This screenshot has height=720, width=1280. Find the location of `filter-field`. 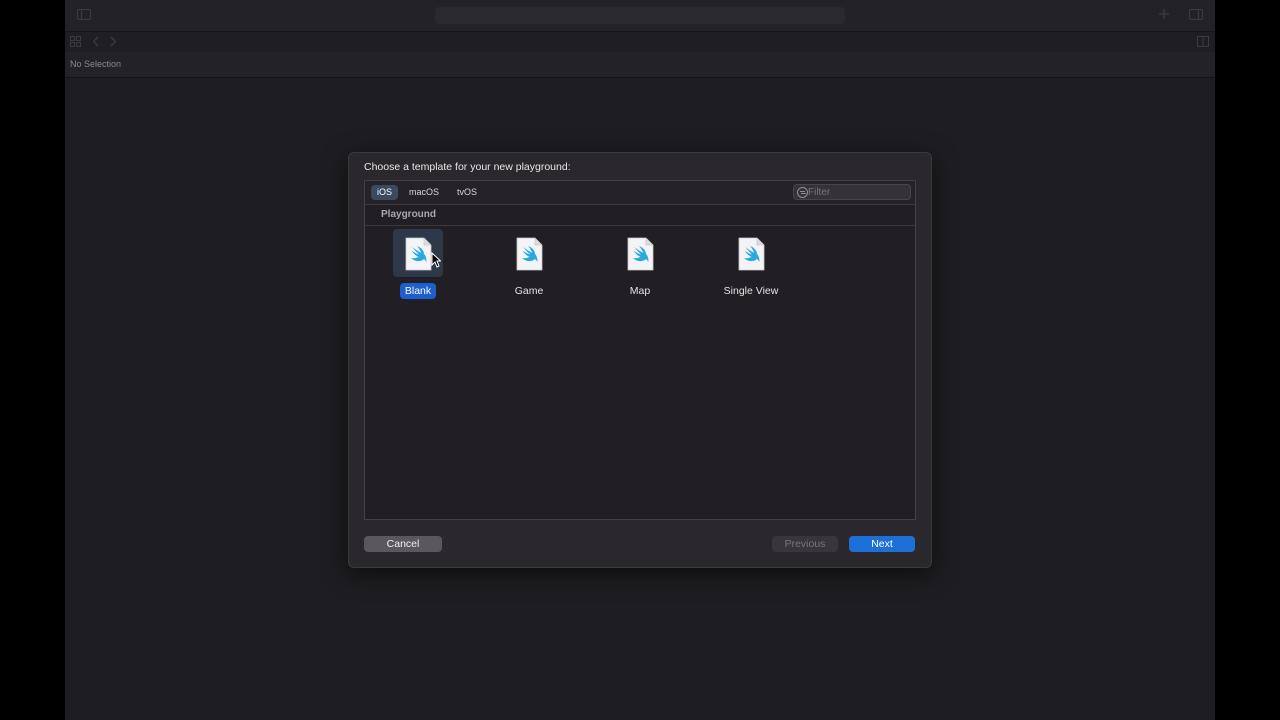

filter-field is located at coordinates (852, 192).